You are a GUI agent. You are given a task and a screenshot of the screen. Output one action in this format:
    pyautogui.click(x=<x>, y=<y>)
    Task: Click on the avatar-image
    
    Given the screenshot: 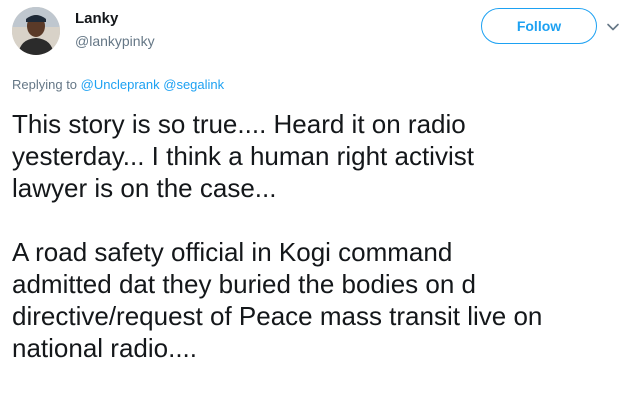 What is the action you would take?
    pyautogui.click(x=36, y=31)
    